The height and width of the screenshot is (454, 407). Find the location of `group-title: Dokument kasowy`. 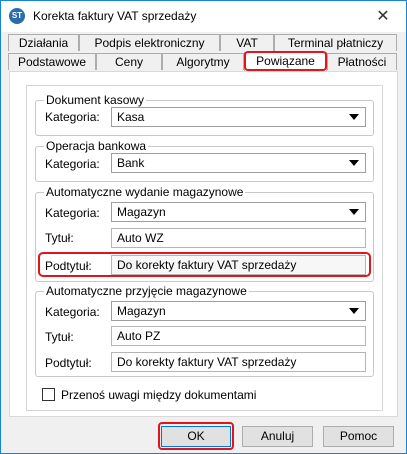

group-title: Dokument kasowy is located at coordinates (95, 100).